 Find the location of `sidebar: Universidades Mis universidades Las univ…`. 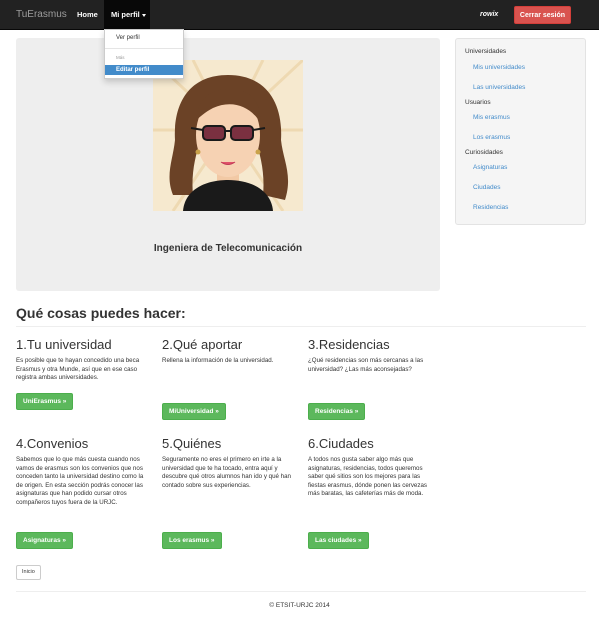

sidebar: Universidades Mis universidades Las univ… is located at coordinates (520, 131).